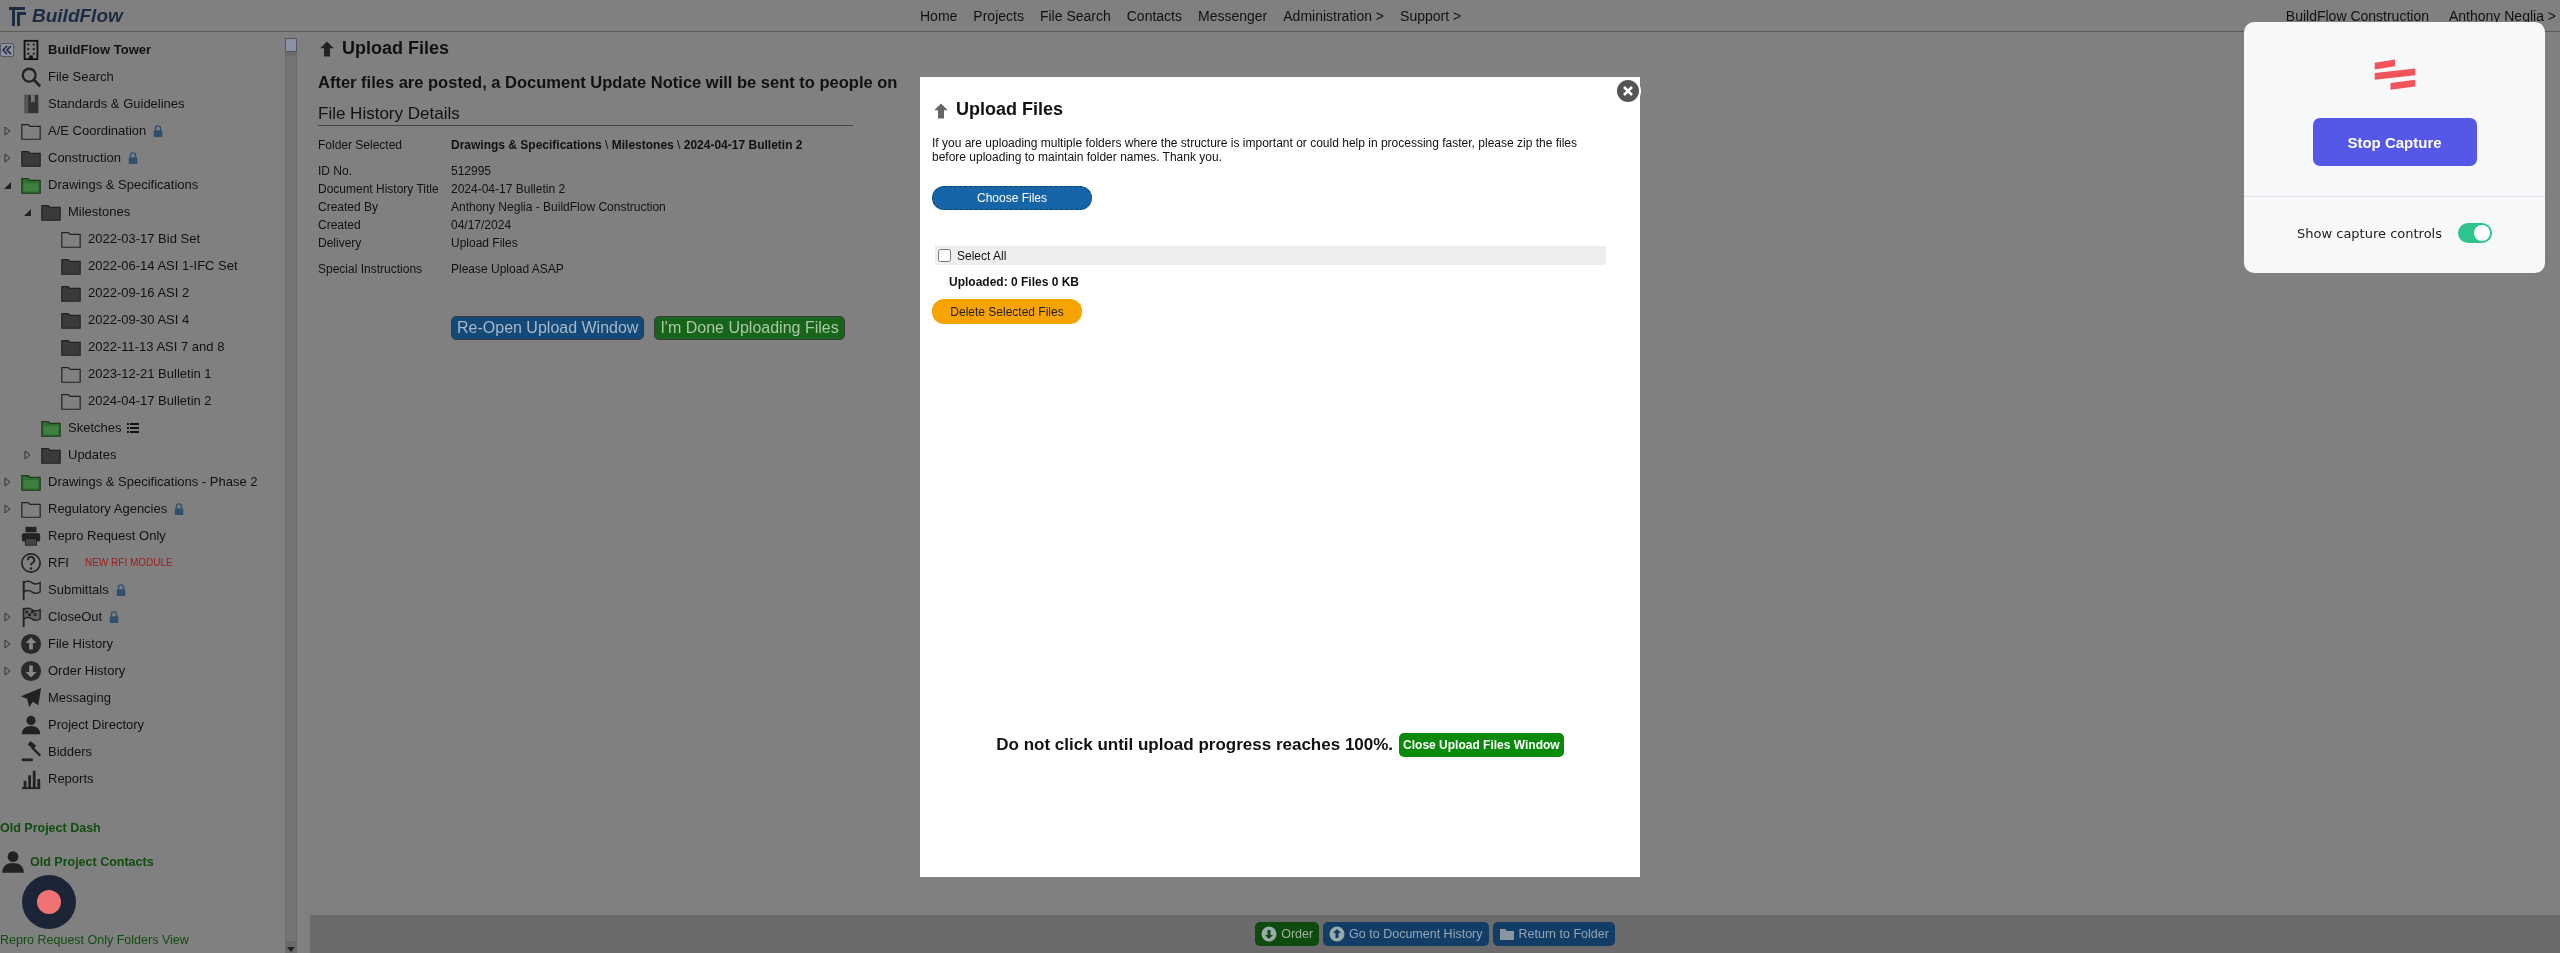  Describe the element at coordinates (585, 115) in the screenshot. I see `section-title: File History Details` at that location.